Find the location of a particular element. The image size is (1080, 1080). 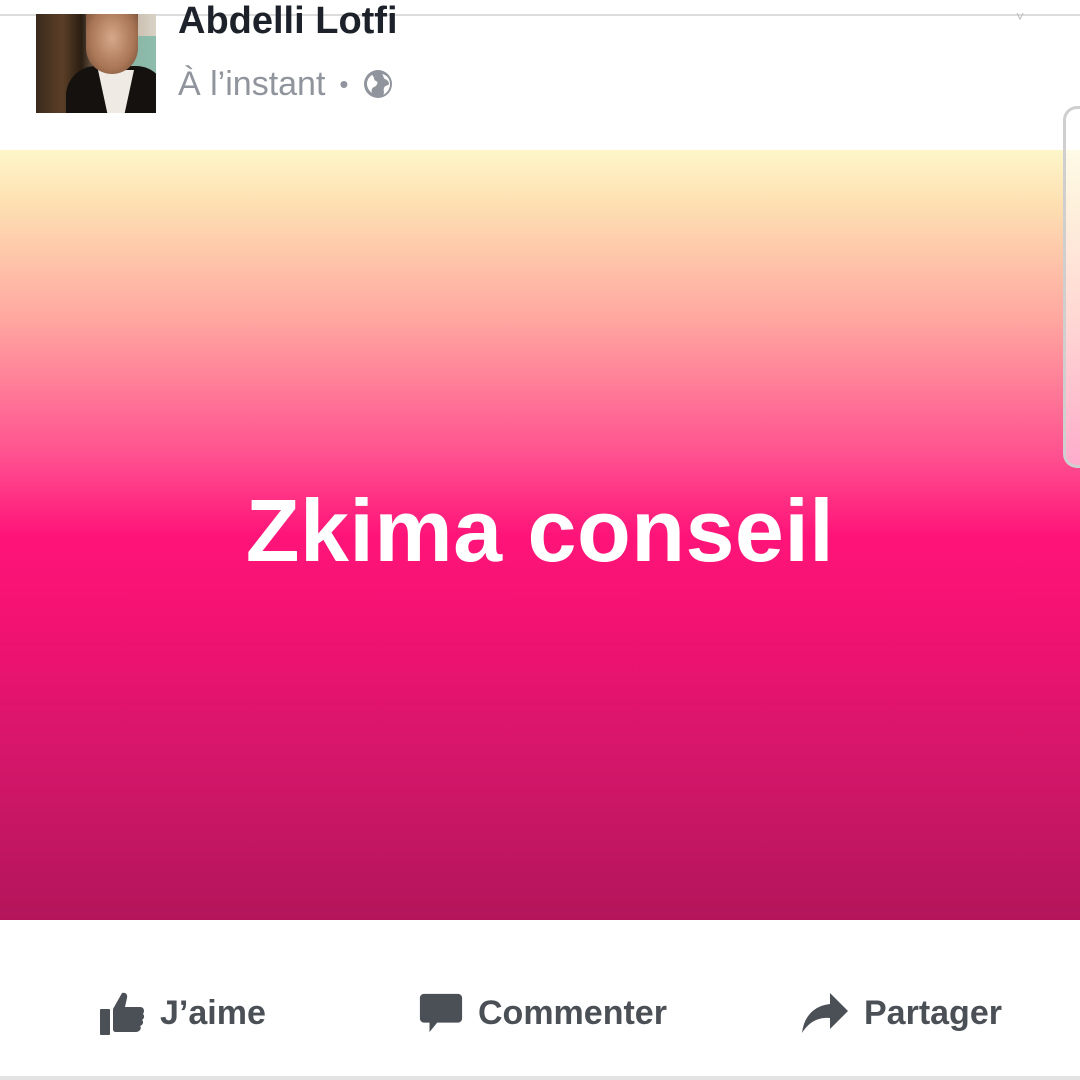

post-meta: À l’instant • is located at coordinates (285, 84).